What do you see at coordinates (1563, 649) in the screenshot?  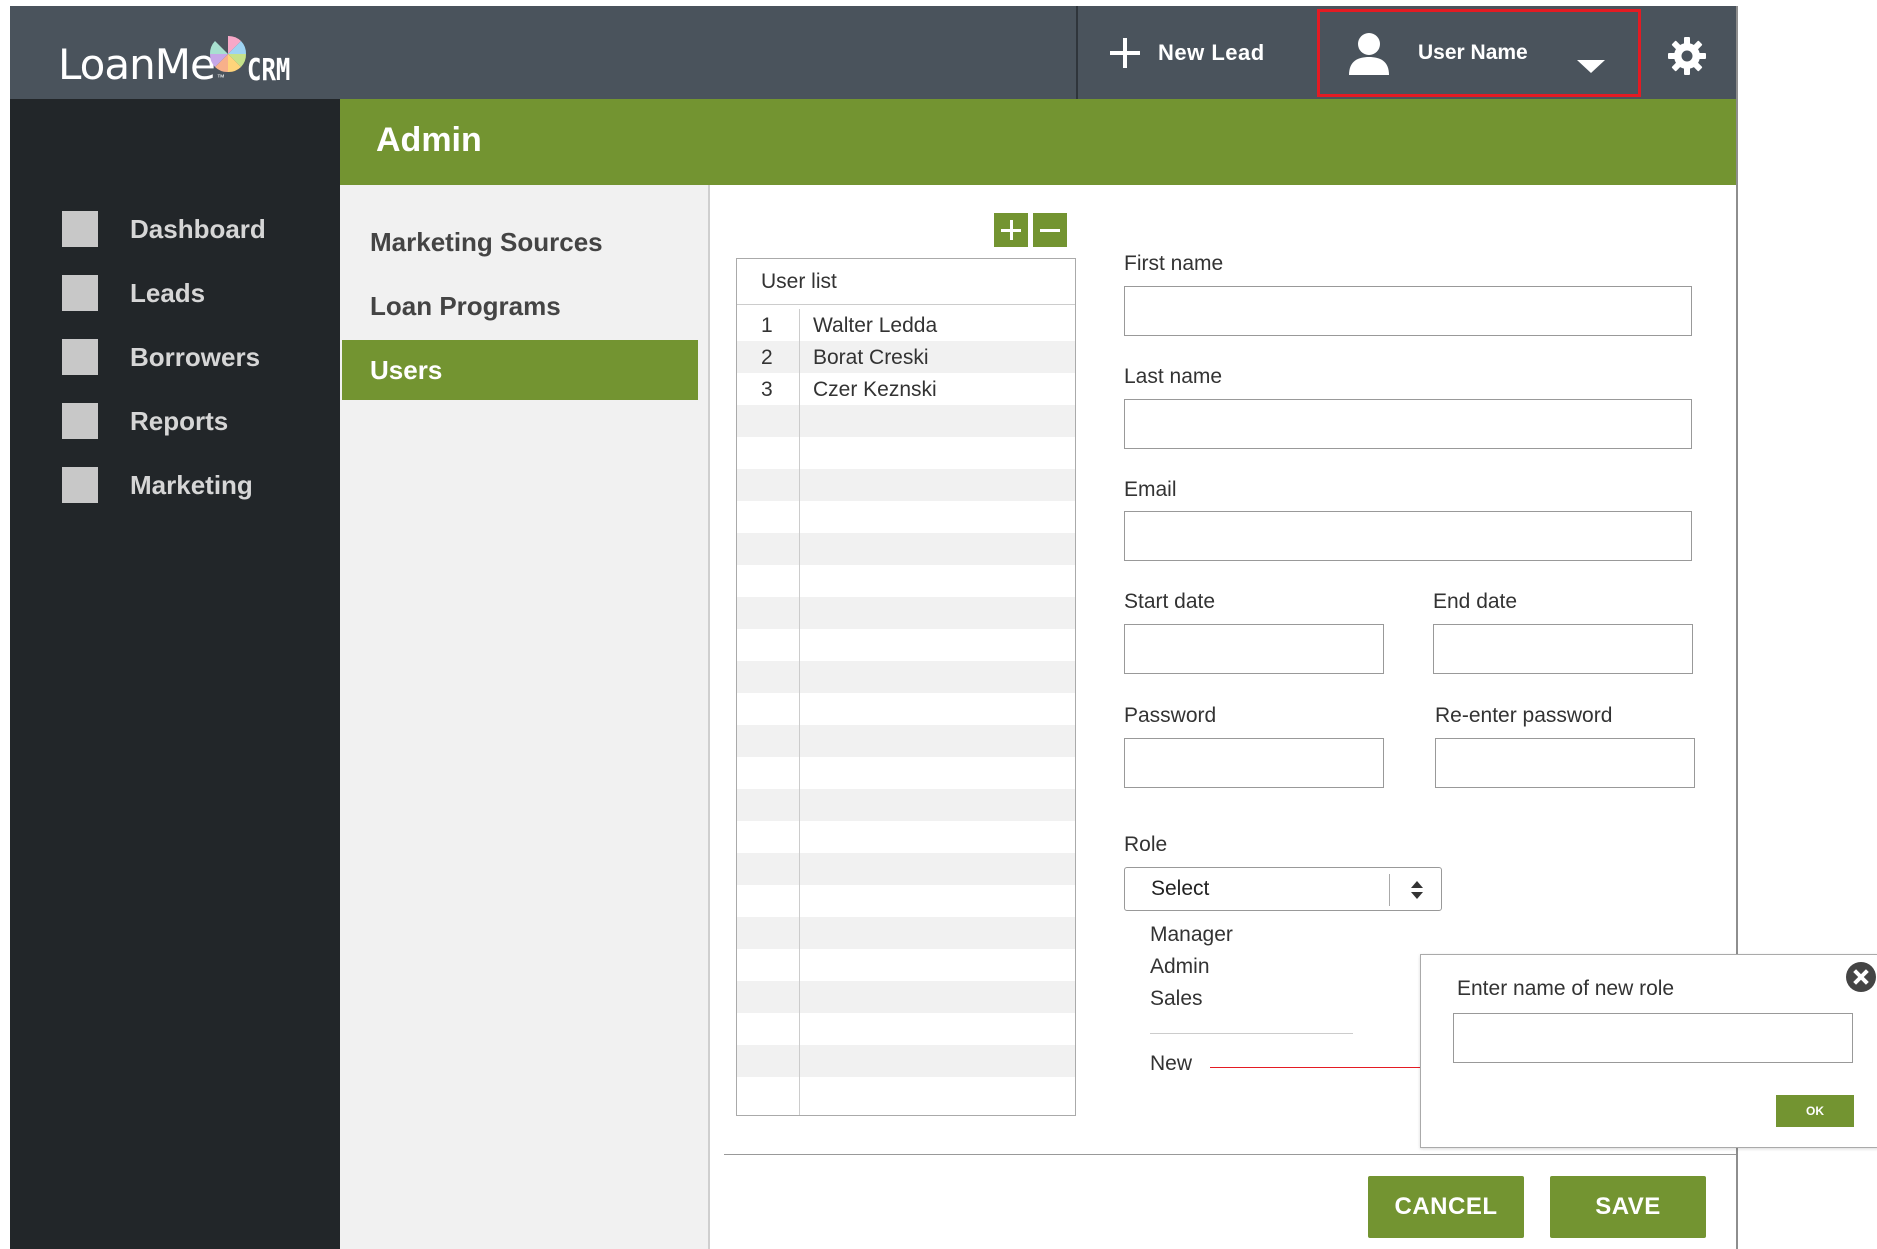 I see `end-date-field` at bounding box center [1563, 649].